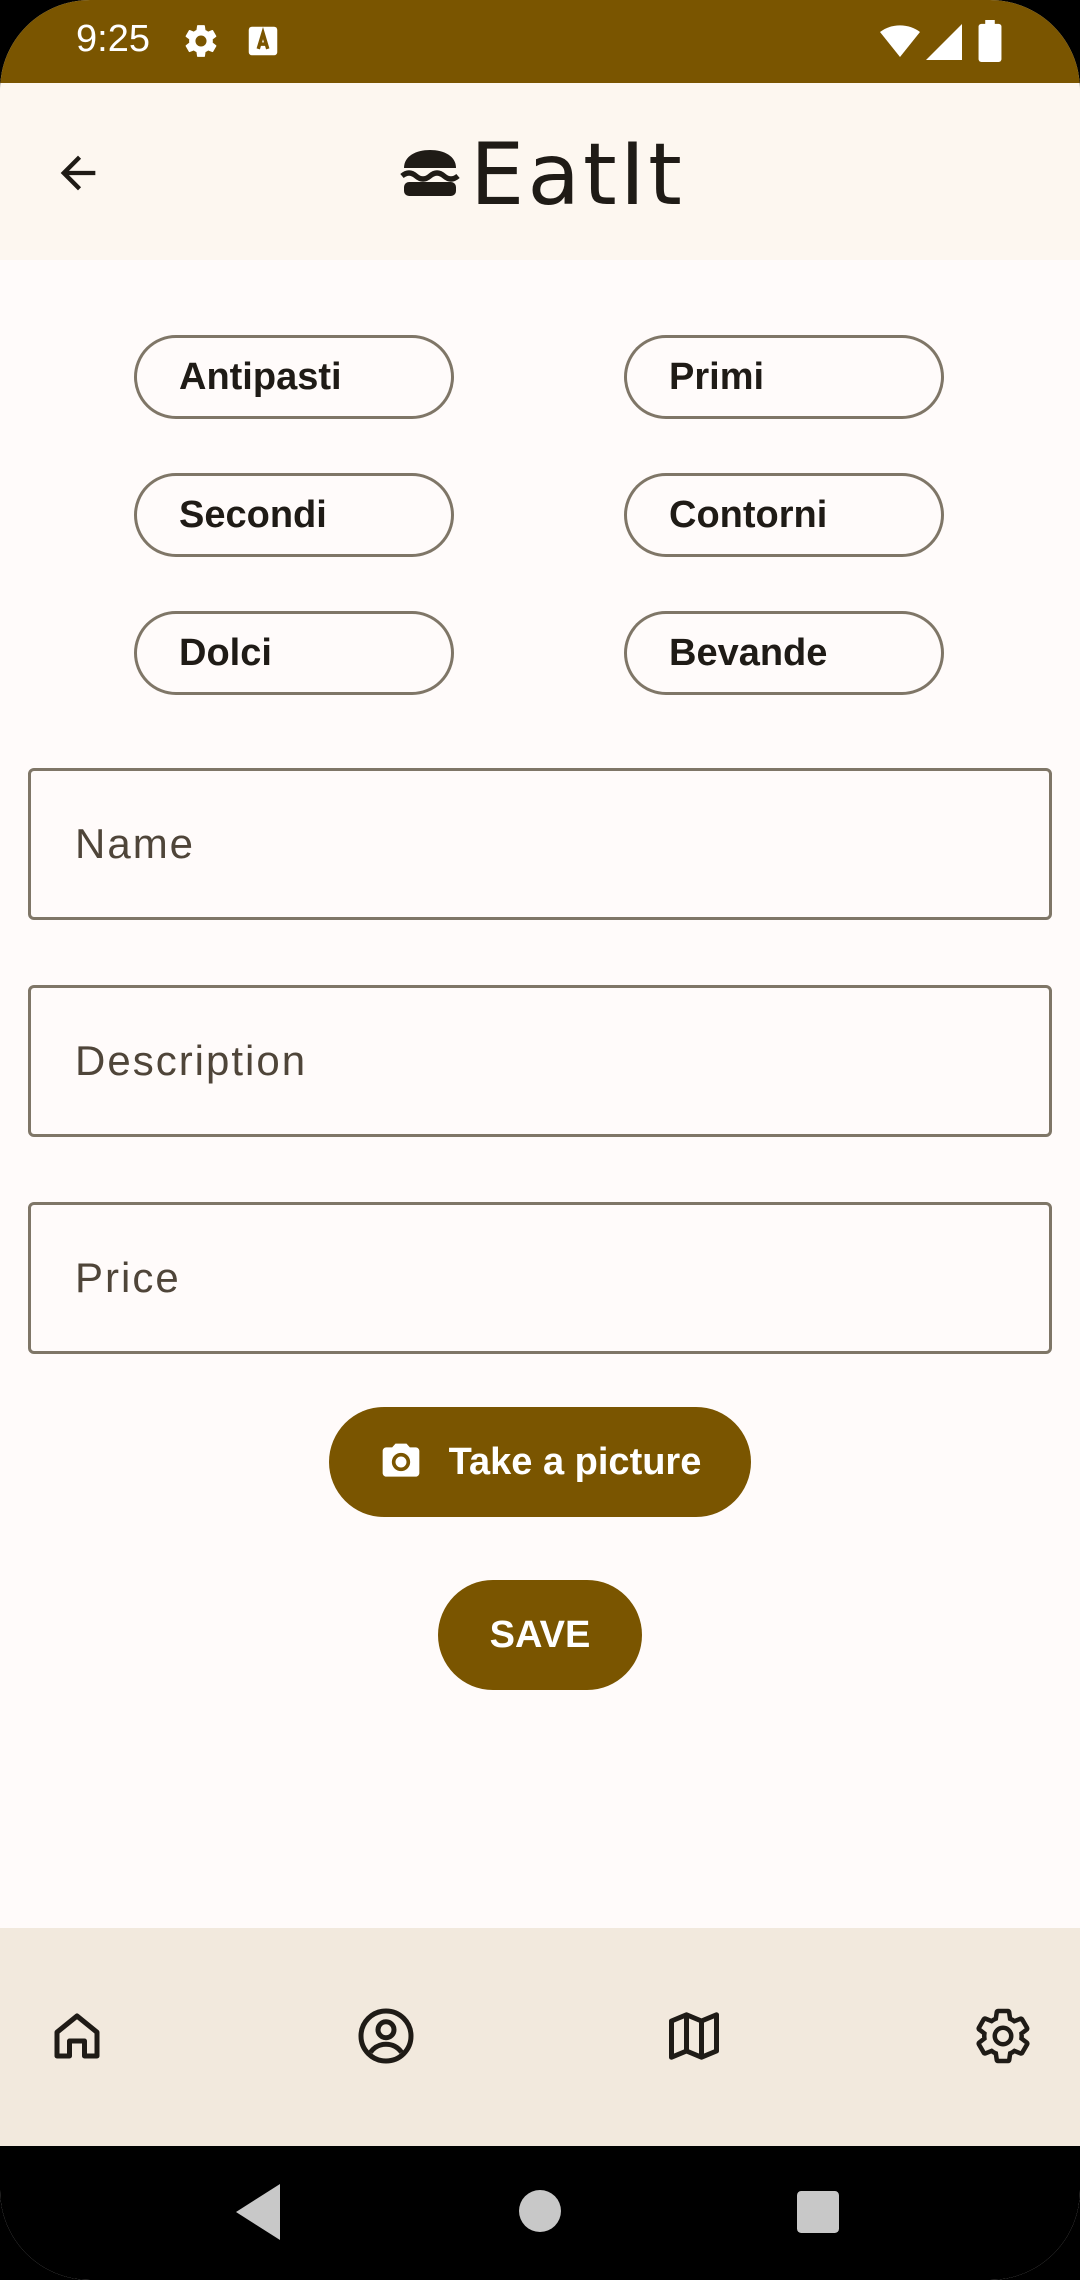 This screenshot has width=1080, height=2280. I want to click on chip-bevande: Bevande, so click(784, 653).